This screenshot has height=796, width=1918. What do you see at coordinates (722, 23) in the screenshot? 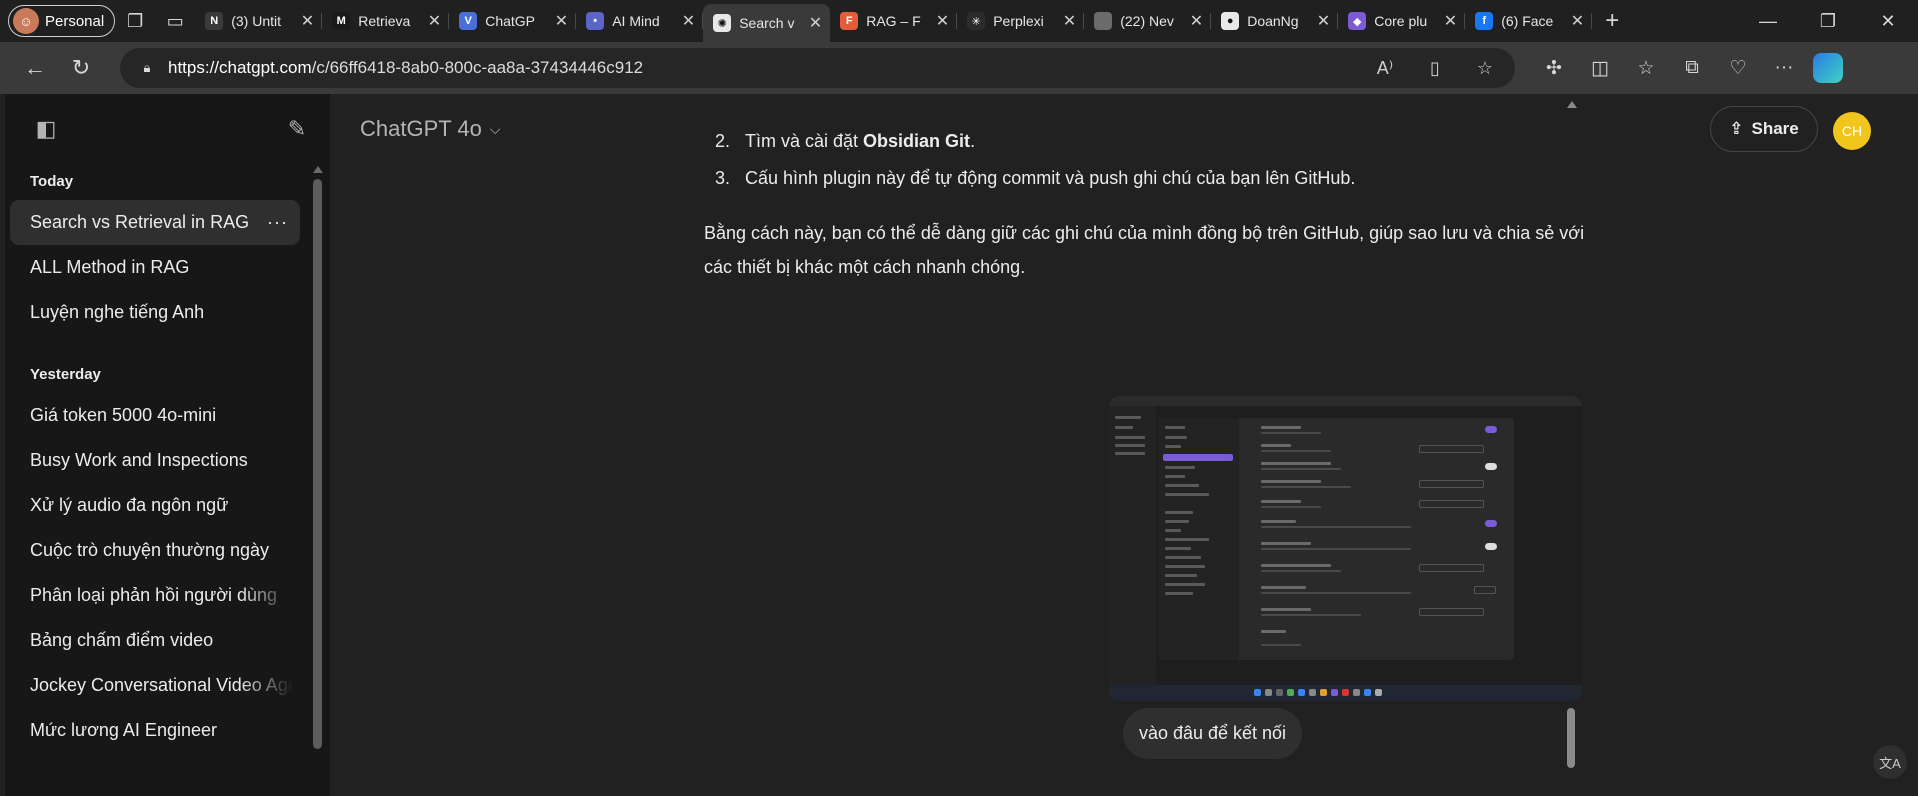
I see `chatgpt-icon: ✺` at bounding box center [722, 23].